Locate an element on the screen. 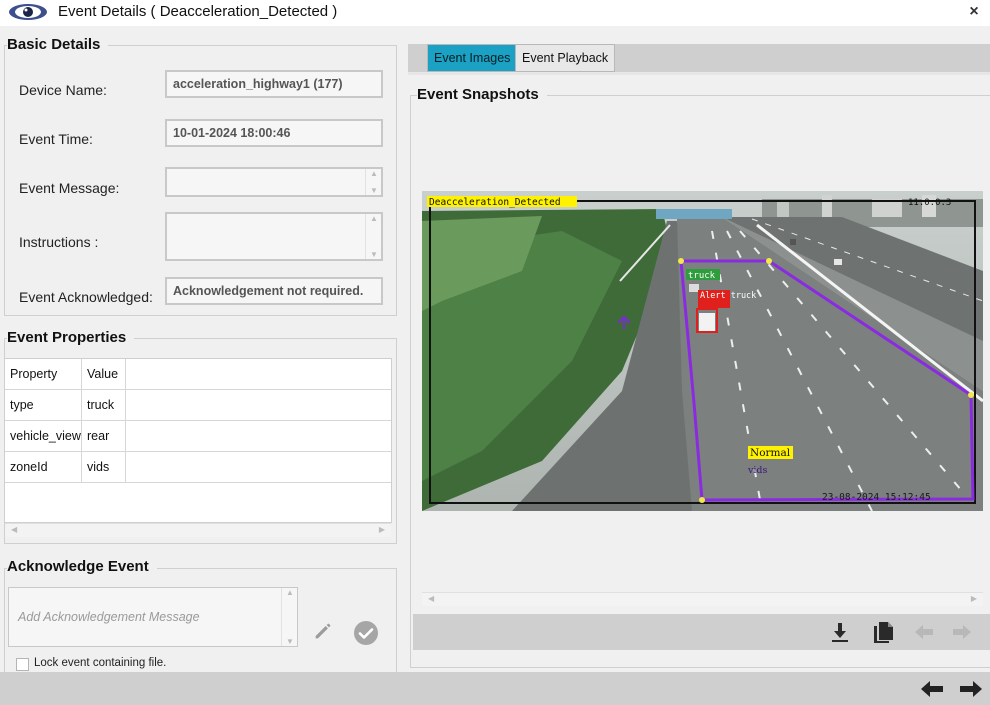  check-circle-icon is located at coordinates (366, 633).